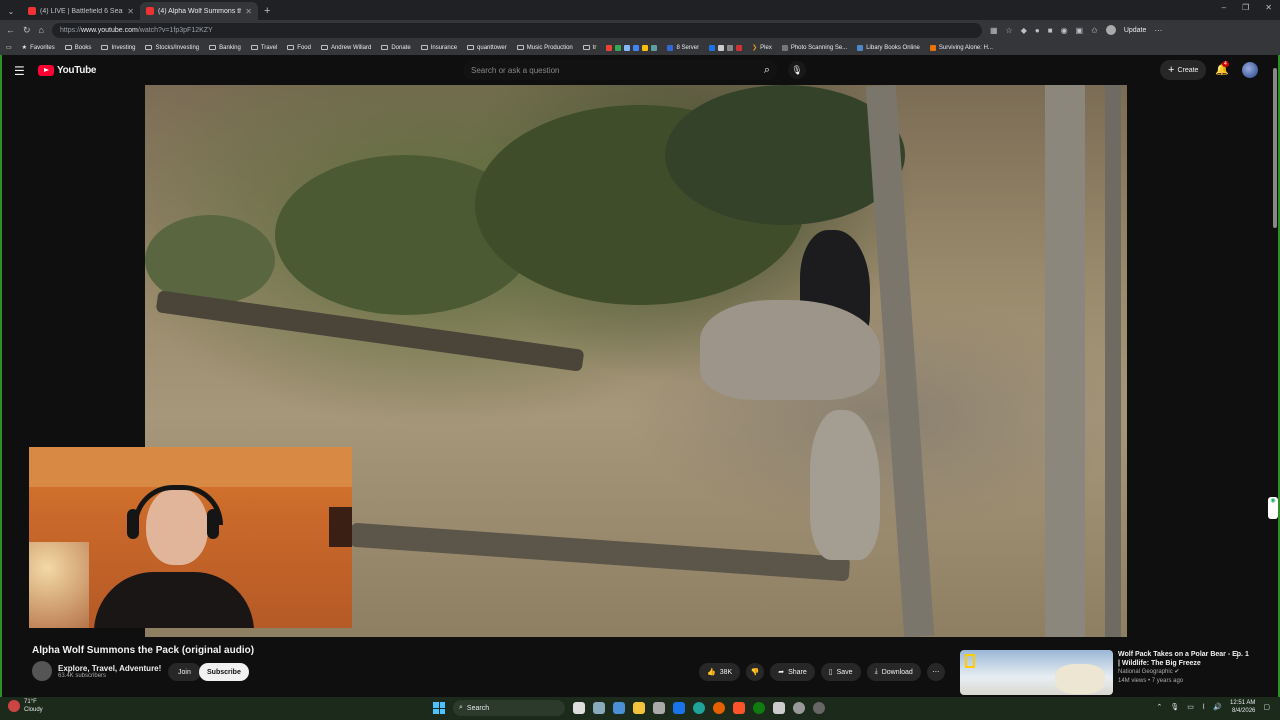 This screenshot has height=720, width=1280. Describe the element at coordinates (639, 708) in the screenshot. I see `file-explorer-icon` at that location.